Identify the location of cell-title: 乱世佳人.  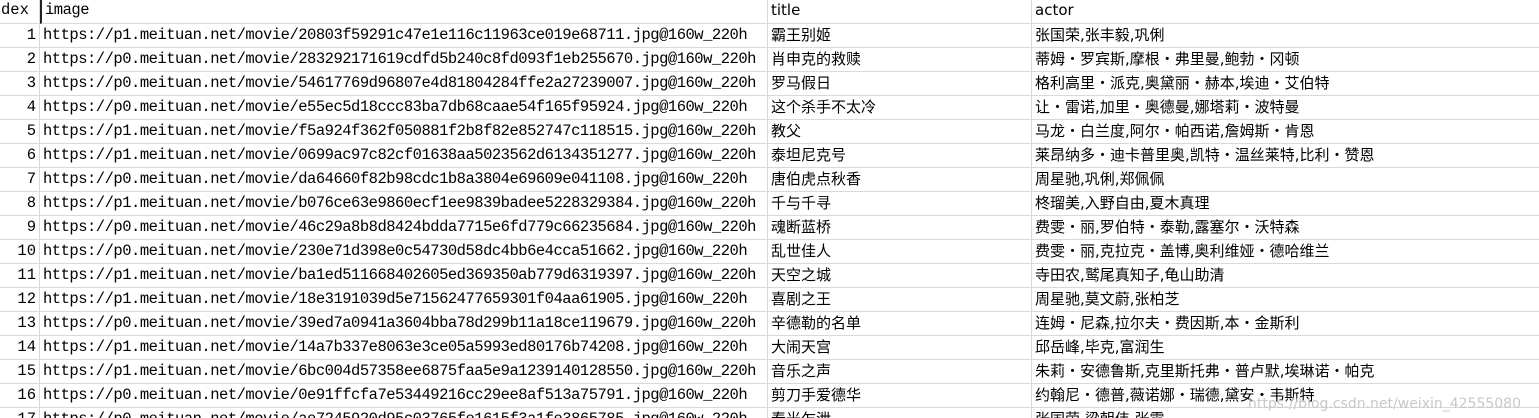
(900, 252).